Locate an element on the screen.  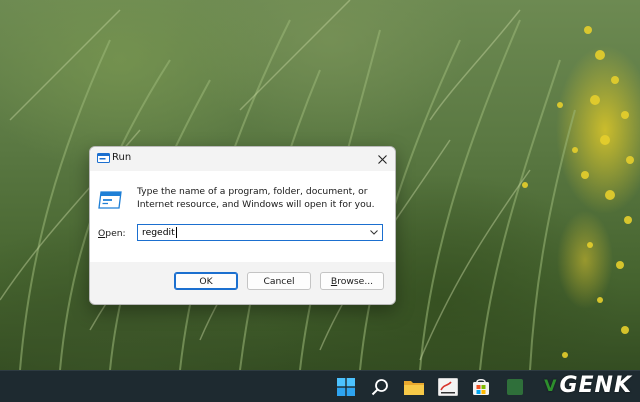
open-combobox is located at coordinates (260, 232).